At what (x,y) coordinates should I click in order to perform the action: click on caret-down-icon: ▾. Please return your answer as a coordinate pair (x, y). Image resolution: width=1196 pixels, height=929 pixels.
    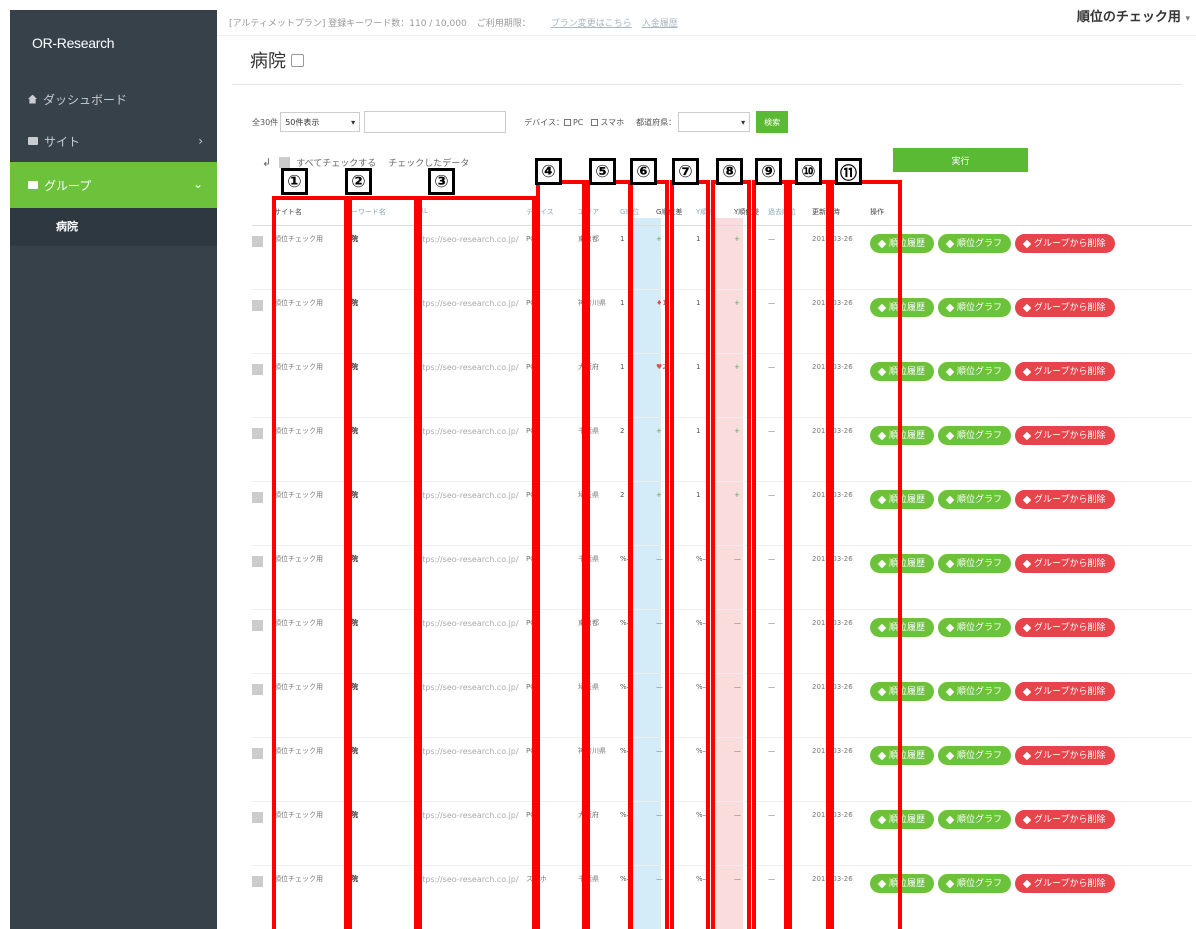
    Looking at the image, I should click on (743, 122).